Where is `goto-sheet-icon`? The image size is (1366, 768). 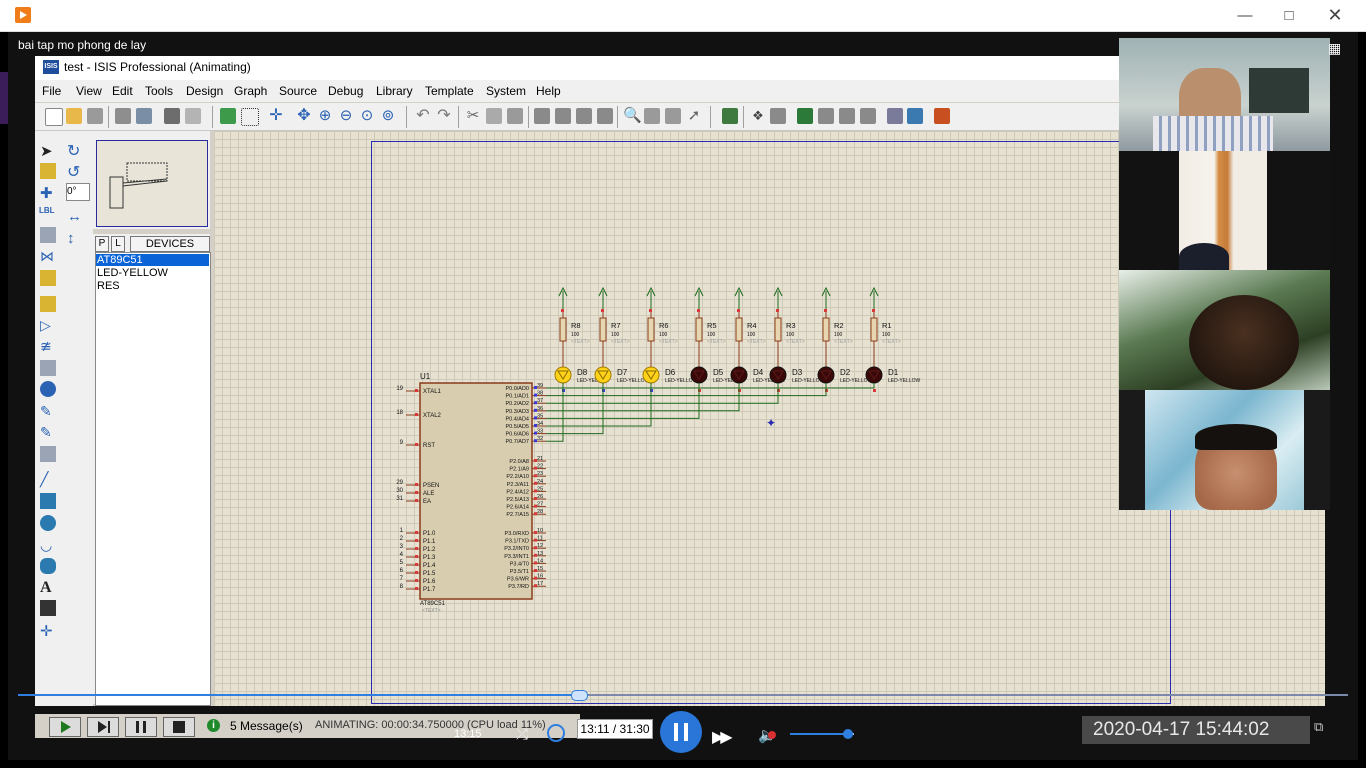 goto-sheet-icon is located at coordinates (847, 116).